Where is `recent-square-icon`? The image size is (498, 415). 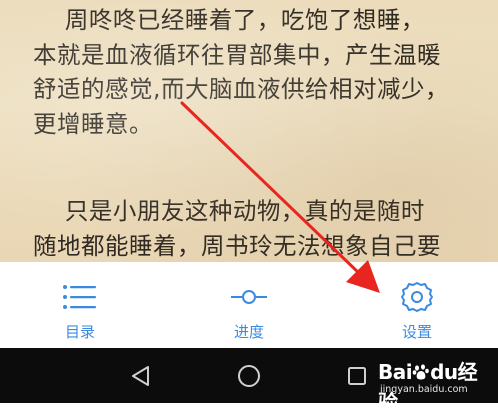
recent-square-icon is located at coordinates (357, 376).